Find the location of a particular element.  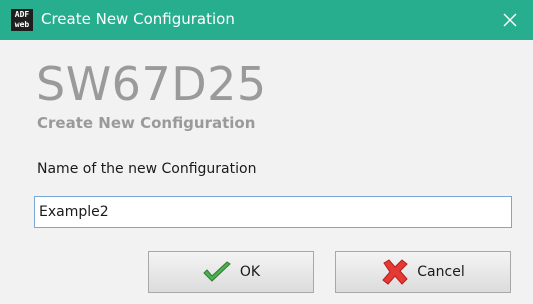

ok-button-label: OK is located at coordinates (250, 272).